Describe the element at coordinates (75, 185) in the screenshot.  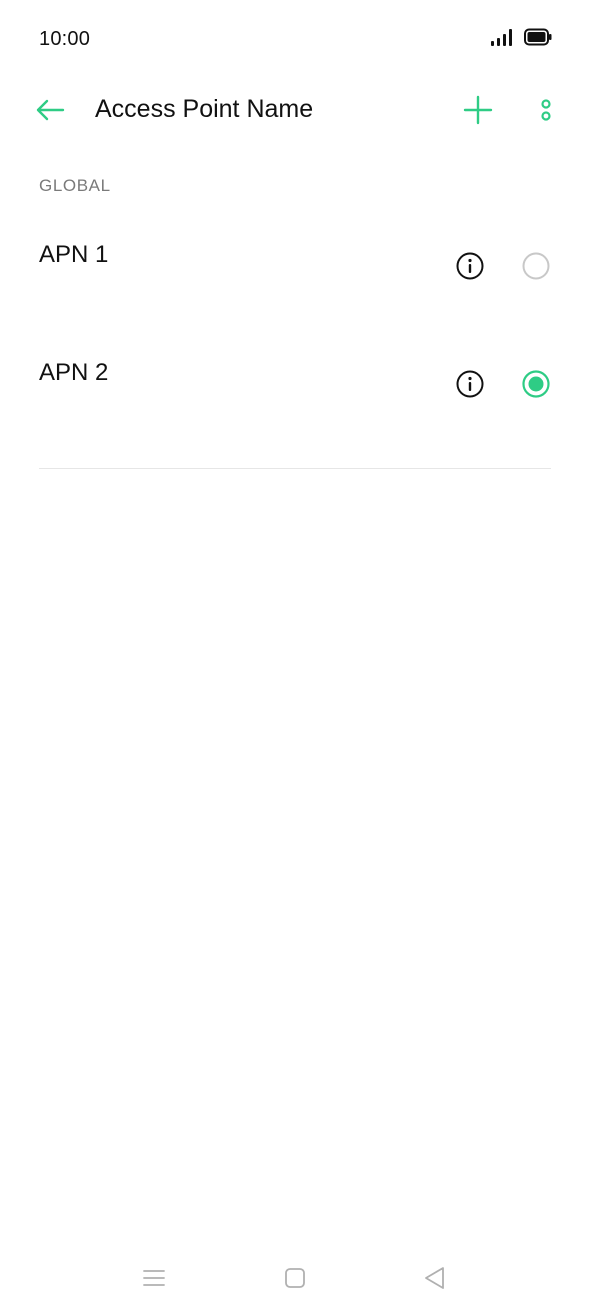
I see `section-header-global: GLOBAL` at that location.